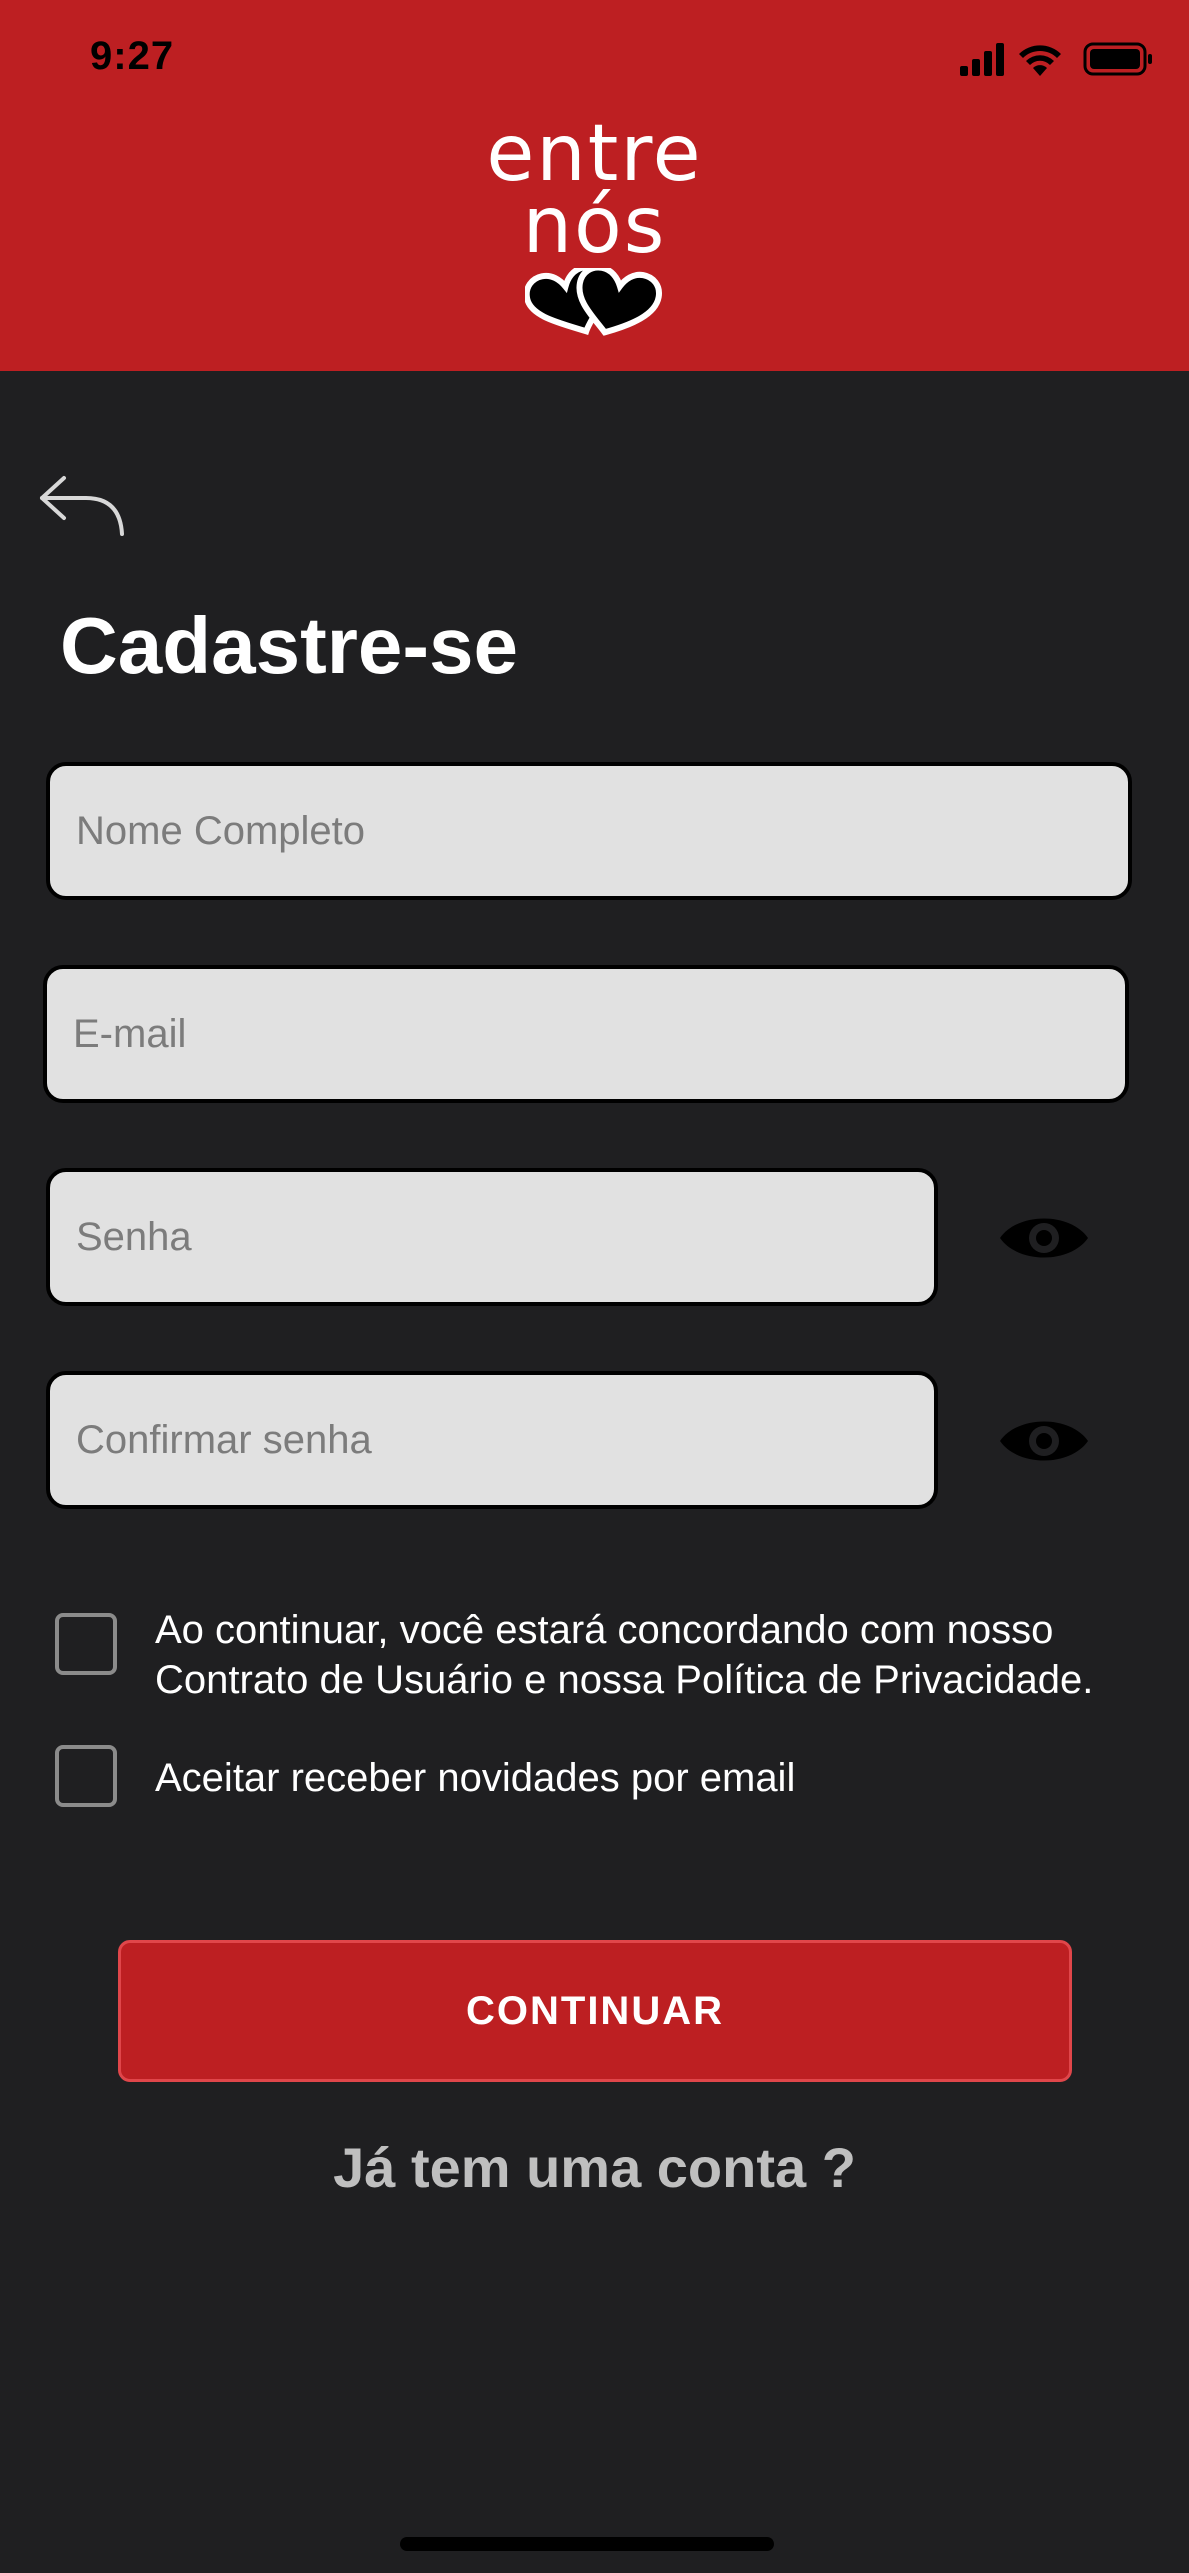  I want to click on email-field, so click(586, 1034).